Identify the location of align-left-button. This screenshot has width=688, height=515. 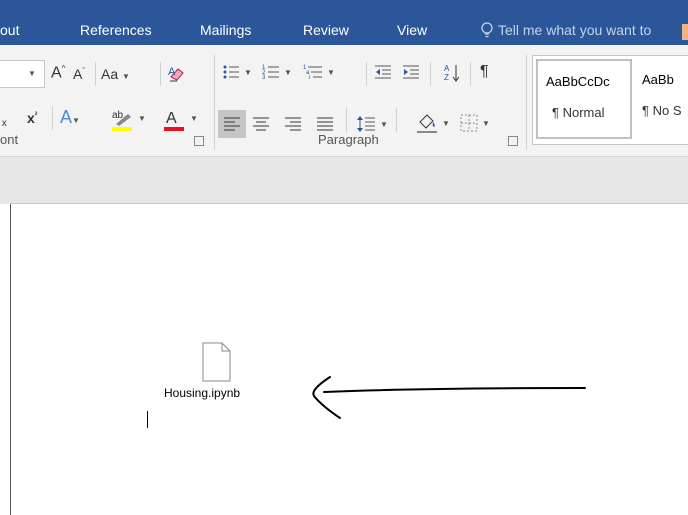
(232, 124).